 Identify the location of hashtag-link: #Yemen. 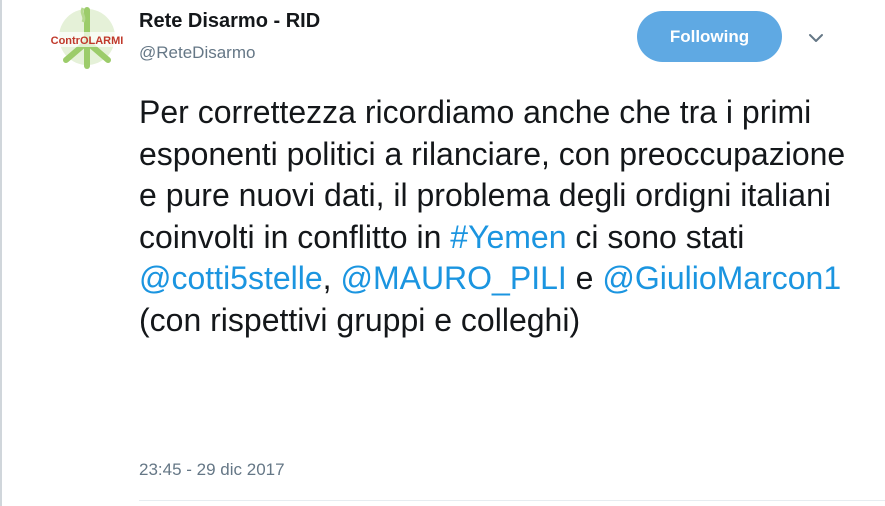
(508, 237).